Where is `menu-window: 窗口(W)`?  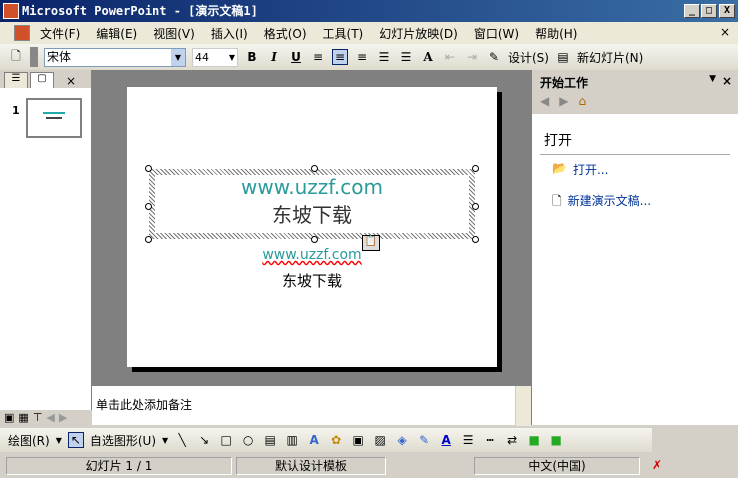 menu-window: 窗口(W) is located at coordinates (496, 33).